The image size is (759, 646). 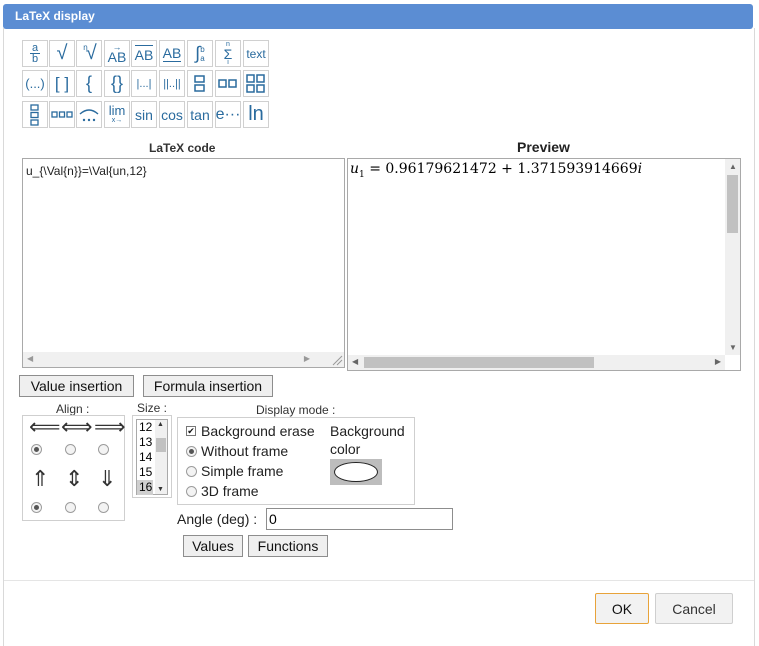 What do you see at coordinates (172, 53) in the screenshot?
I see `underline-button: AB` at bounding box center [172, 53].